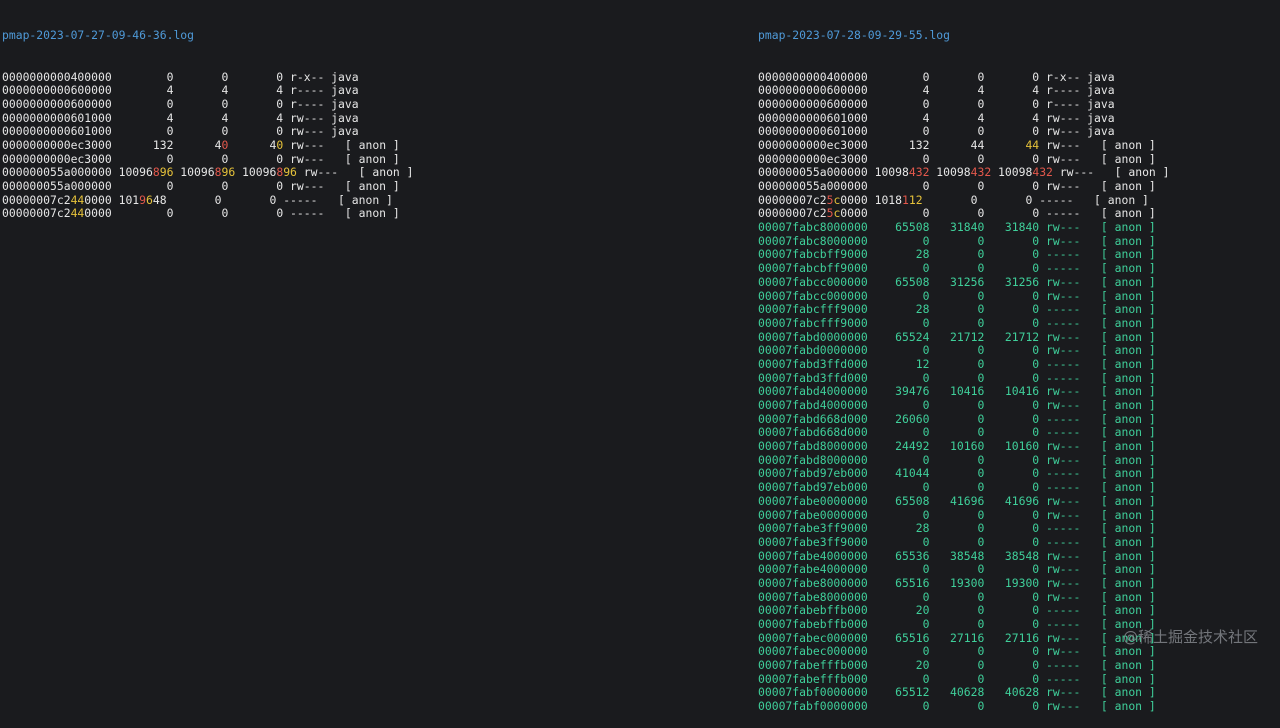 Image resolution: width=1280 pixels, height=728 pixels. Describe the element at coordinates (998, 213) in the screenshot. I see `pmap-line-segment: 0000 0 0 0 ----- [ anon ]` at that location.